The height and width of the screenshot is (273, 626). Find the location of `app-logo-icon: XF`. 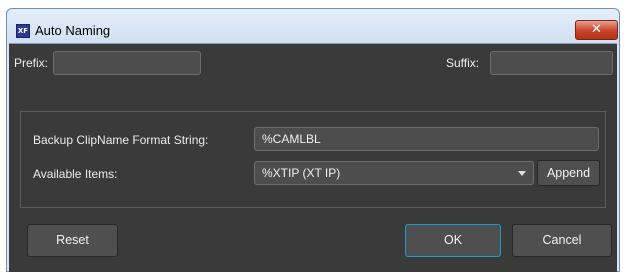

app-logo-icon: XF is located at coordinates (23, 31).